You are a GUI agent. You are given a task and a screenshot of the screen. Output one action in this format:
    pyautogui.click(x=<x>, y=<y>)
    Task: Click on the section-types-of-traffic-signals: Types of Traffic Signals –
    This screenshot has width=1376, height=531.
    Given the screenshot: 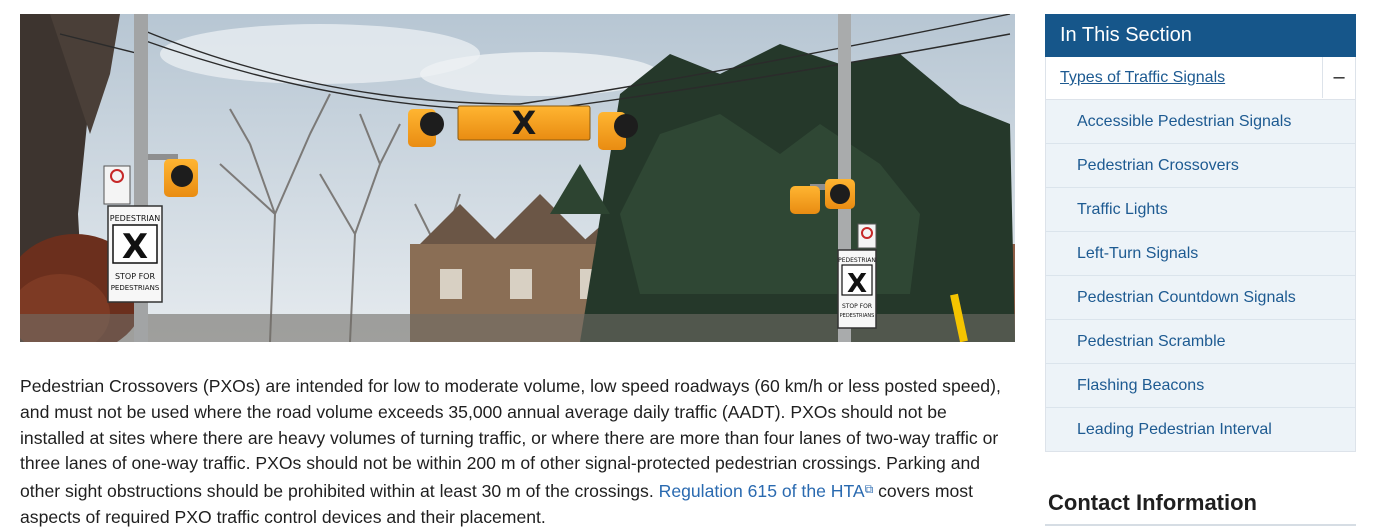 What is the action you would take?
    pyautogui.click(x=1200, y=78)
    